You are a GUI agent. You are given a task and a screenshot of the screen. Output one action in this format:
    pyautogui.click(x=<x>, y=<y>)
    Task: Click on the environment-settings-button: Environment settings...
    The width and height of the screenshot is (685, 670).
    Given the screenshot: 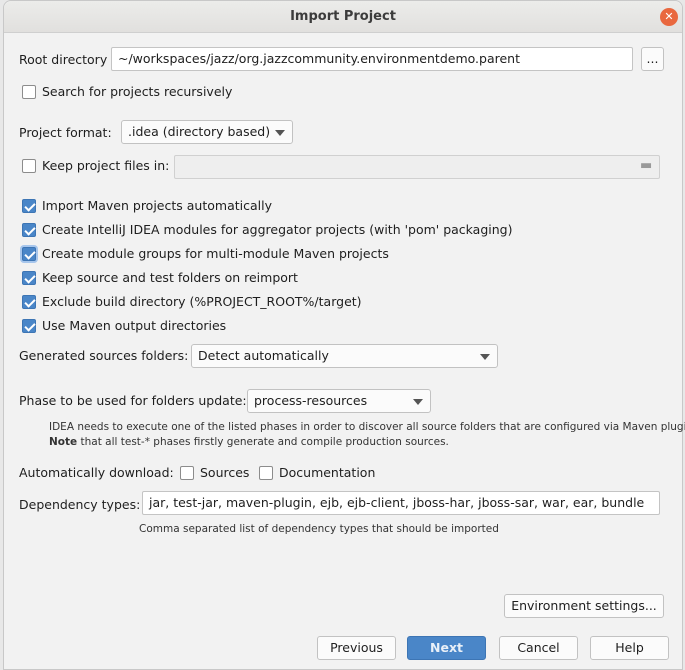 What is the action you would take?
    pyautogui.click(x=584, y=606)
    